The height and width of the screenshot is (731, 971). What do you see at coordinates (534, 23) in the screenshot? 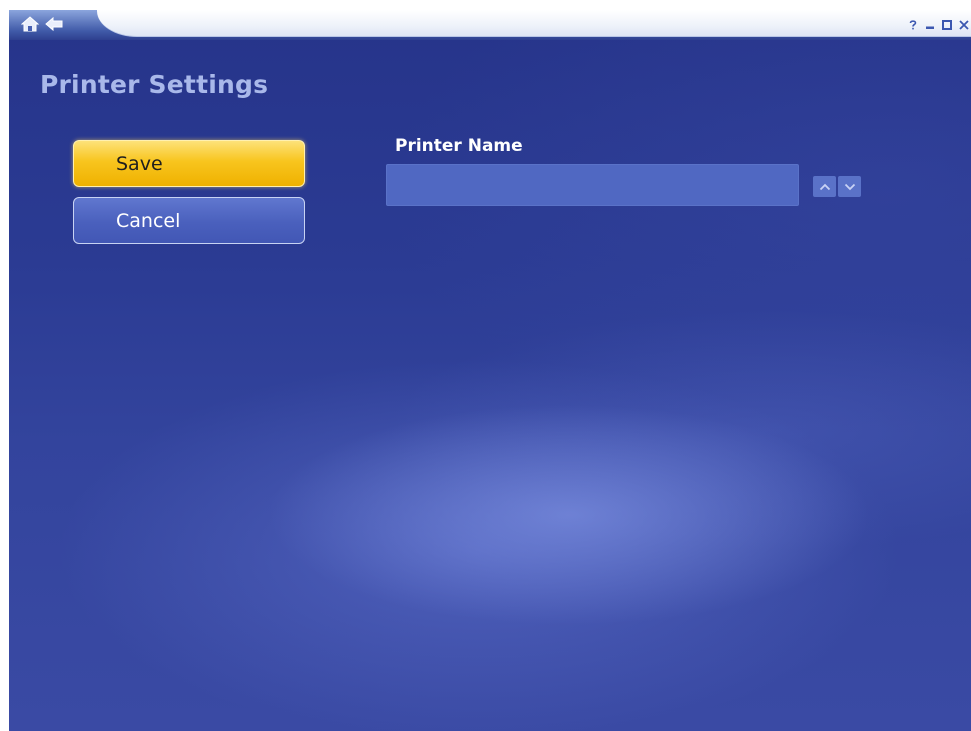
I see `title-bar-strip` at bounding box center [534, 23].